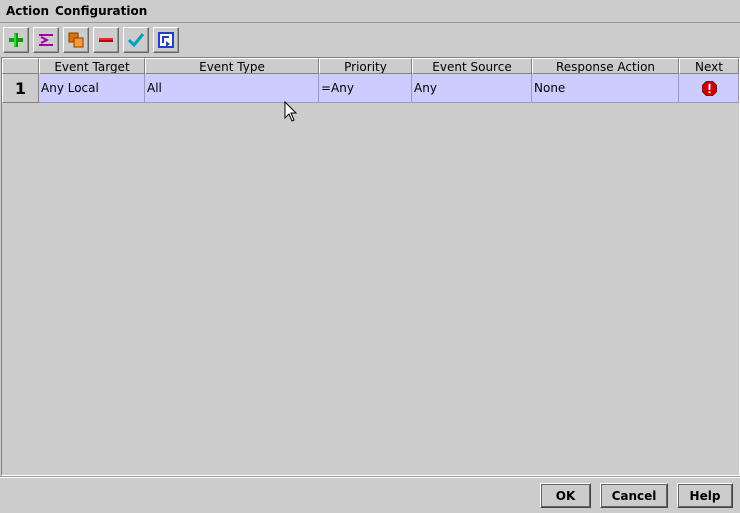  I want to click on table-row: 1 Any Local All =Any Any None, so click(370, 88).